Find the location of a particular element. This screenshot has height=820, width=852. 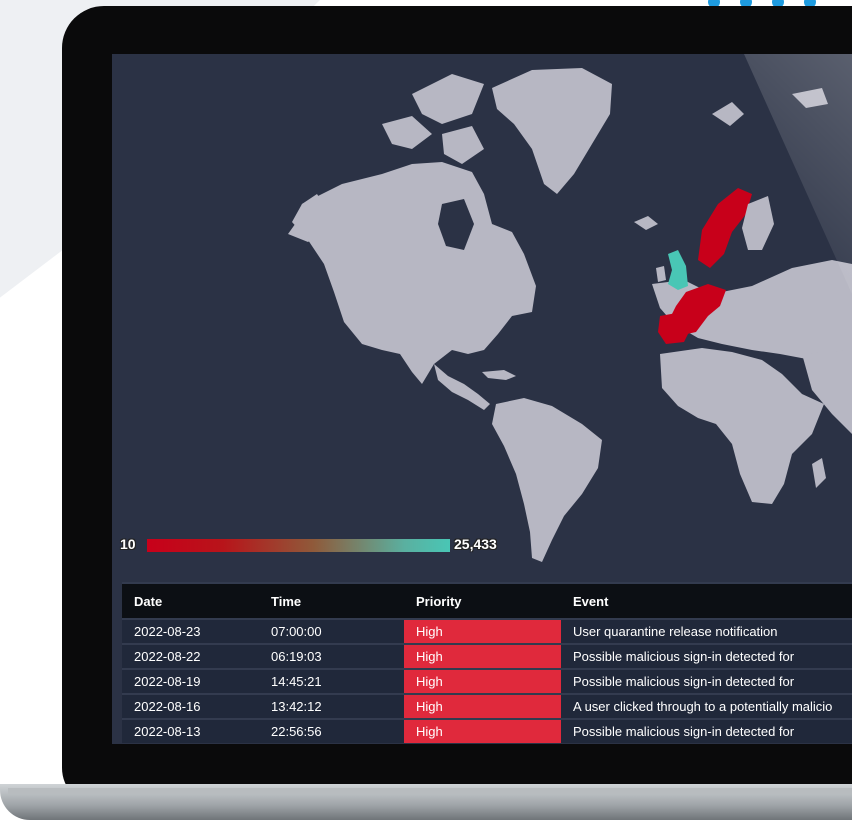

ireland-shape is located at coordinates (661, 274).